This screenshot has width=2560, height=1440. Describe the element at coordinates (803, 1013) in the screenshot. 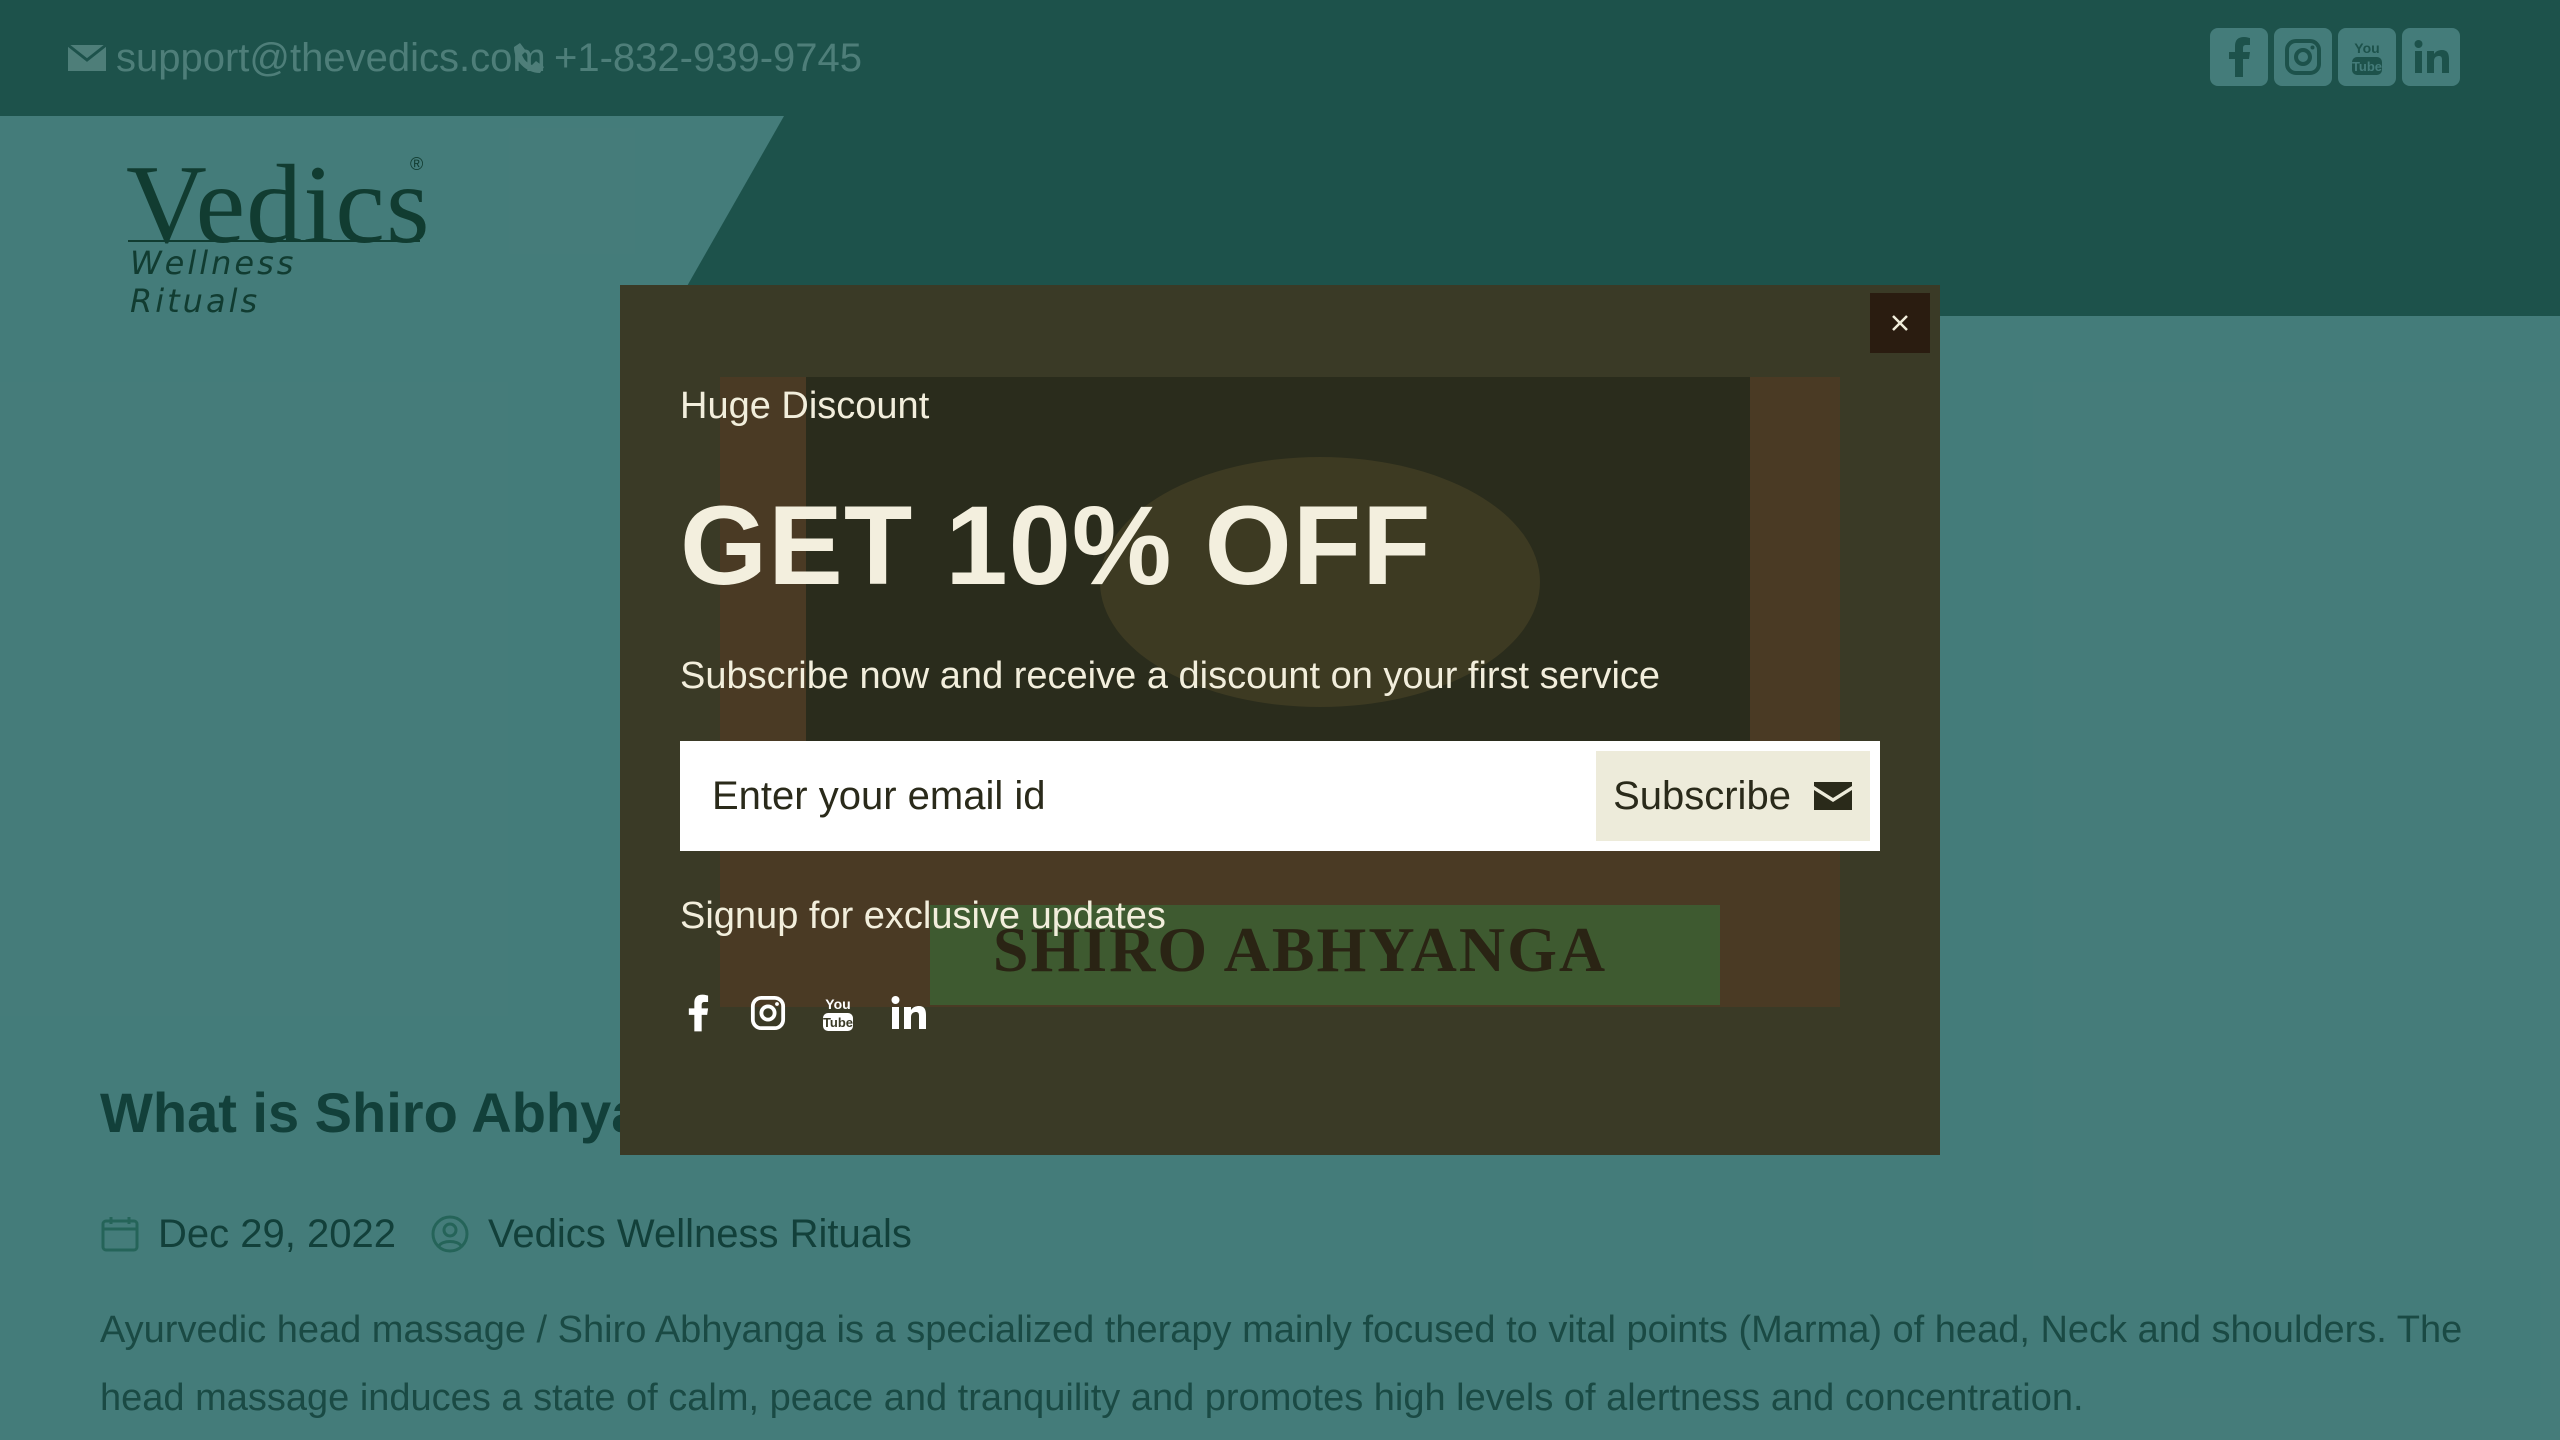

I see `modal-social-links: You Tube` at that location.